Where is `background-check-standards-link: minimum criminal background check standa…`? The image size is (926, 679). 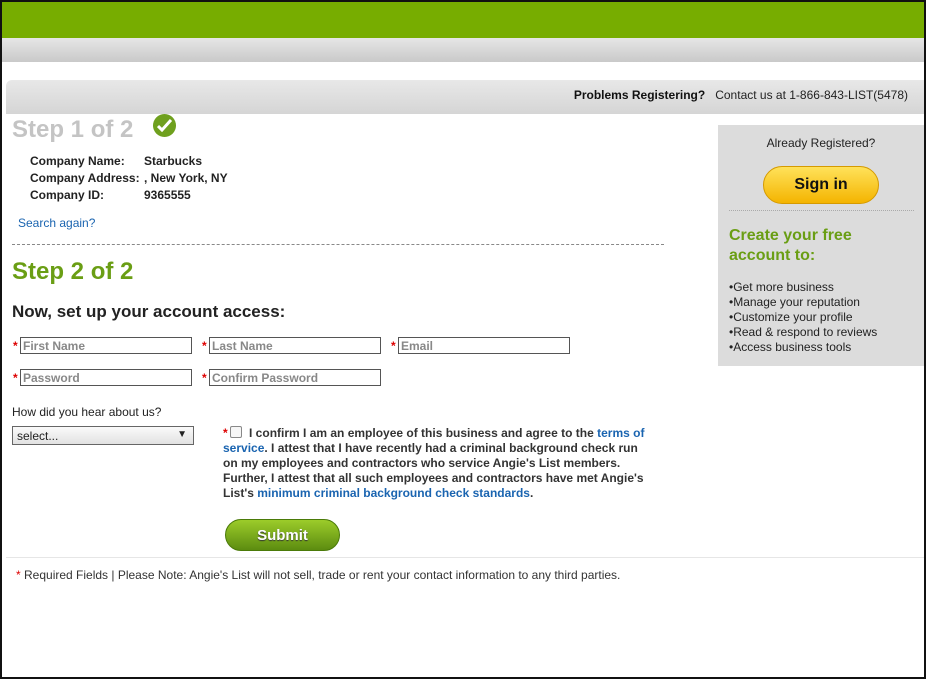 background-check-standards-link: minimum criminal background check standa… is located at coordinates (393, 493).